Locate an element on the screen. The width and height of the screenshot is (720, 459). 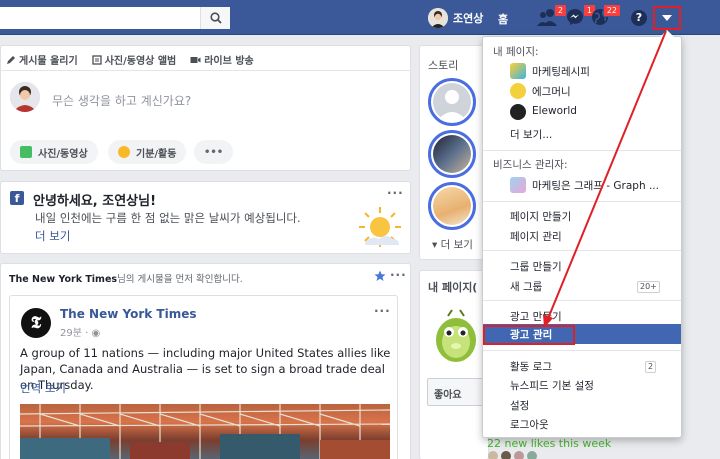
business-avatar-icon is located at coordinates (518, 185).